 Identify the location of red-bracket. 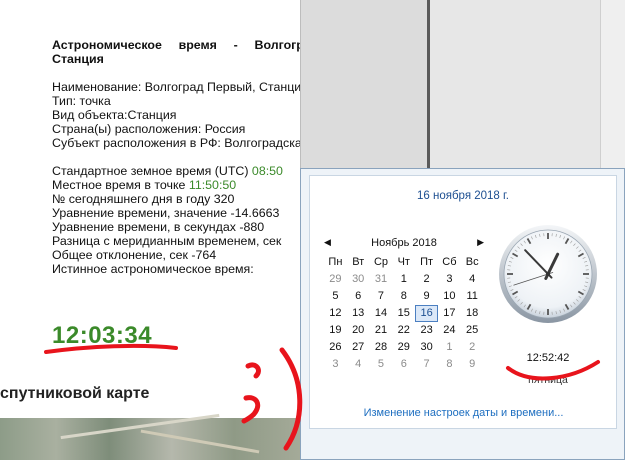
(291, 399).